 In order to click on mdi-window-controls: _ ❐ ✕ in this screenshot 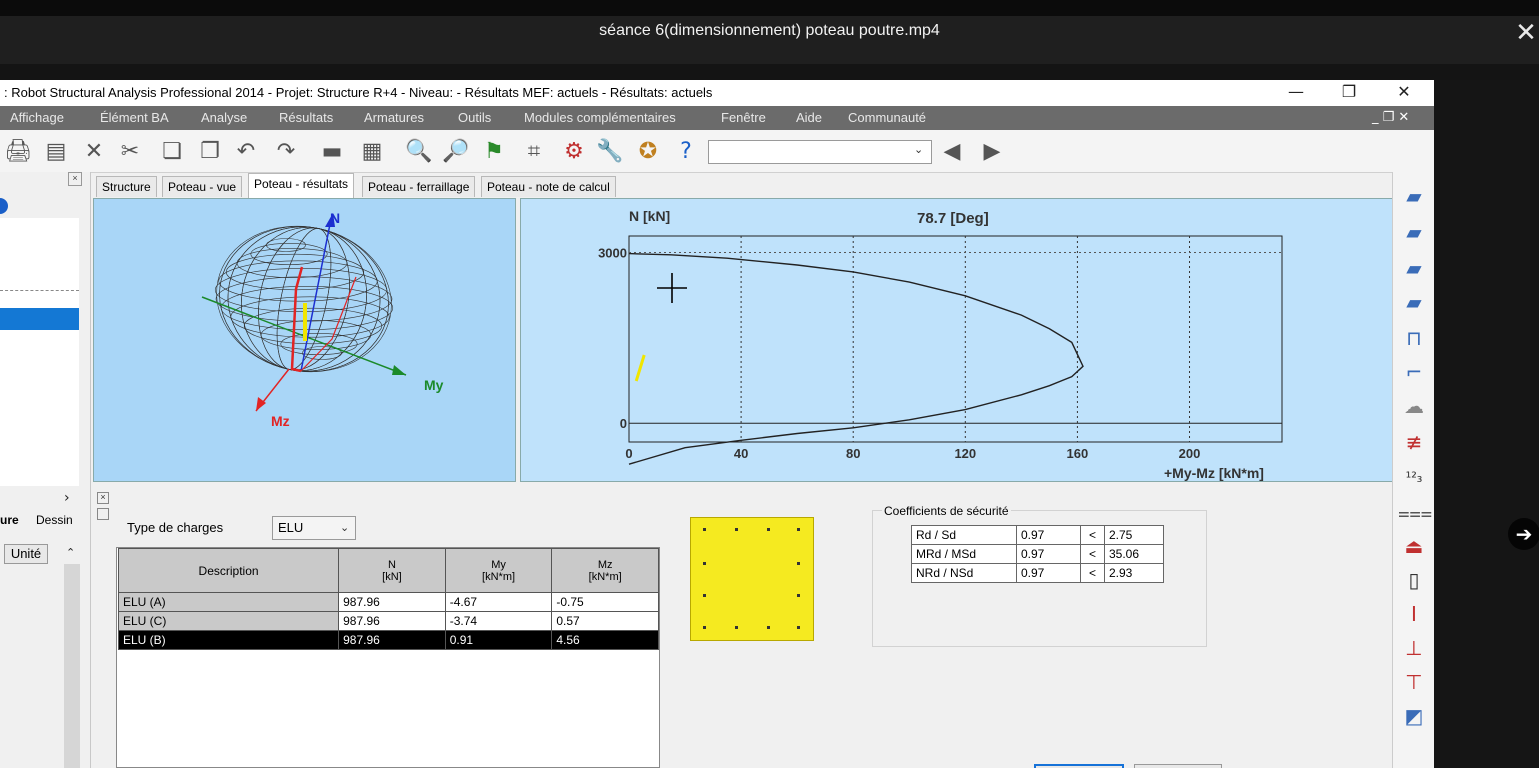, I will do `click(1390, 117)`.